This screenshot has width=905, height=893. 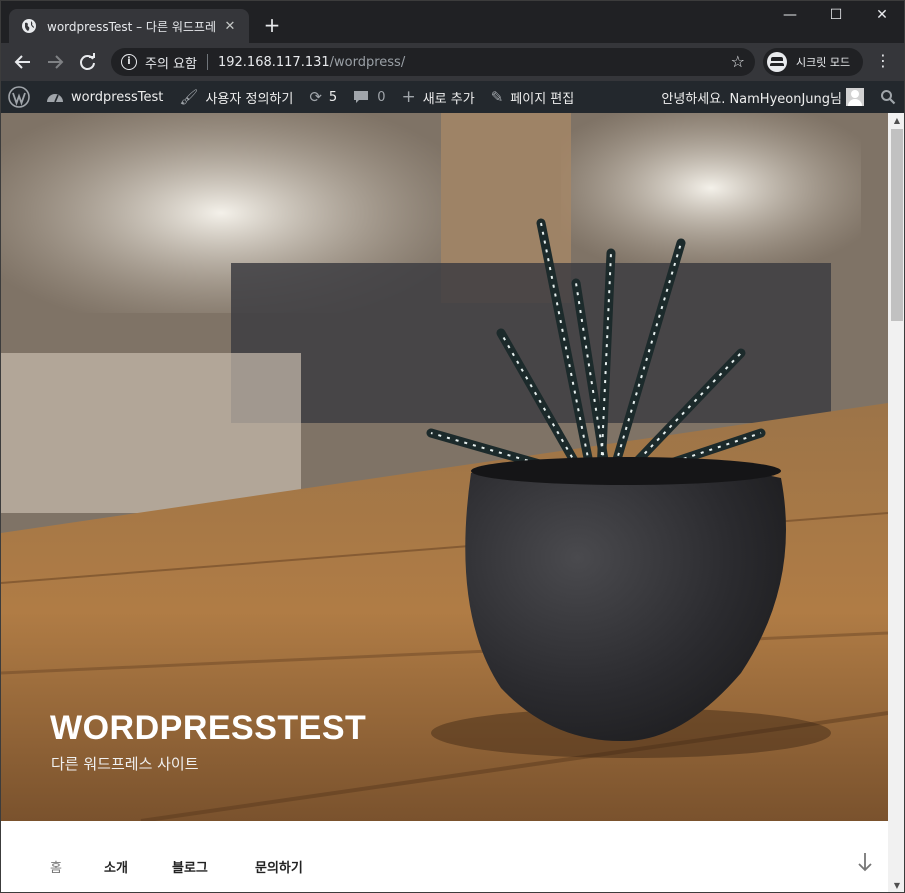 I want to click on edit-page-label: 페이지 편집, so click(x=542, y=99).